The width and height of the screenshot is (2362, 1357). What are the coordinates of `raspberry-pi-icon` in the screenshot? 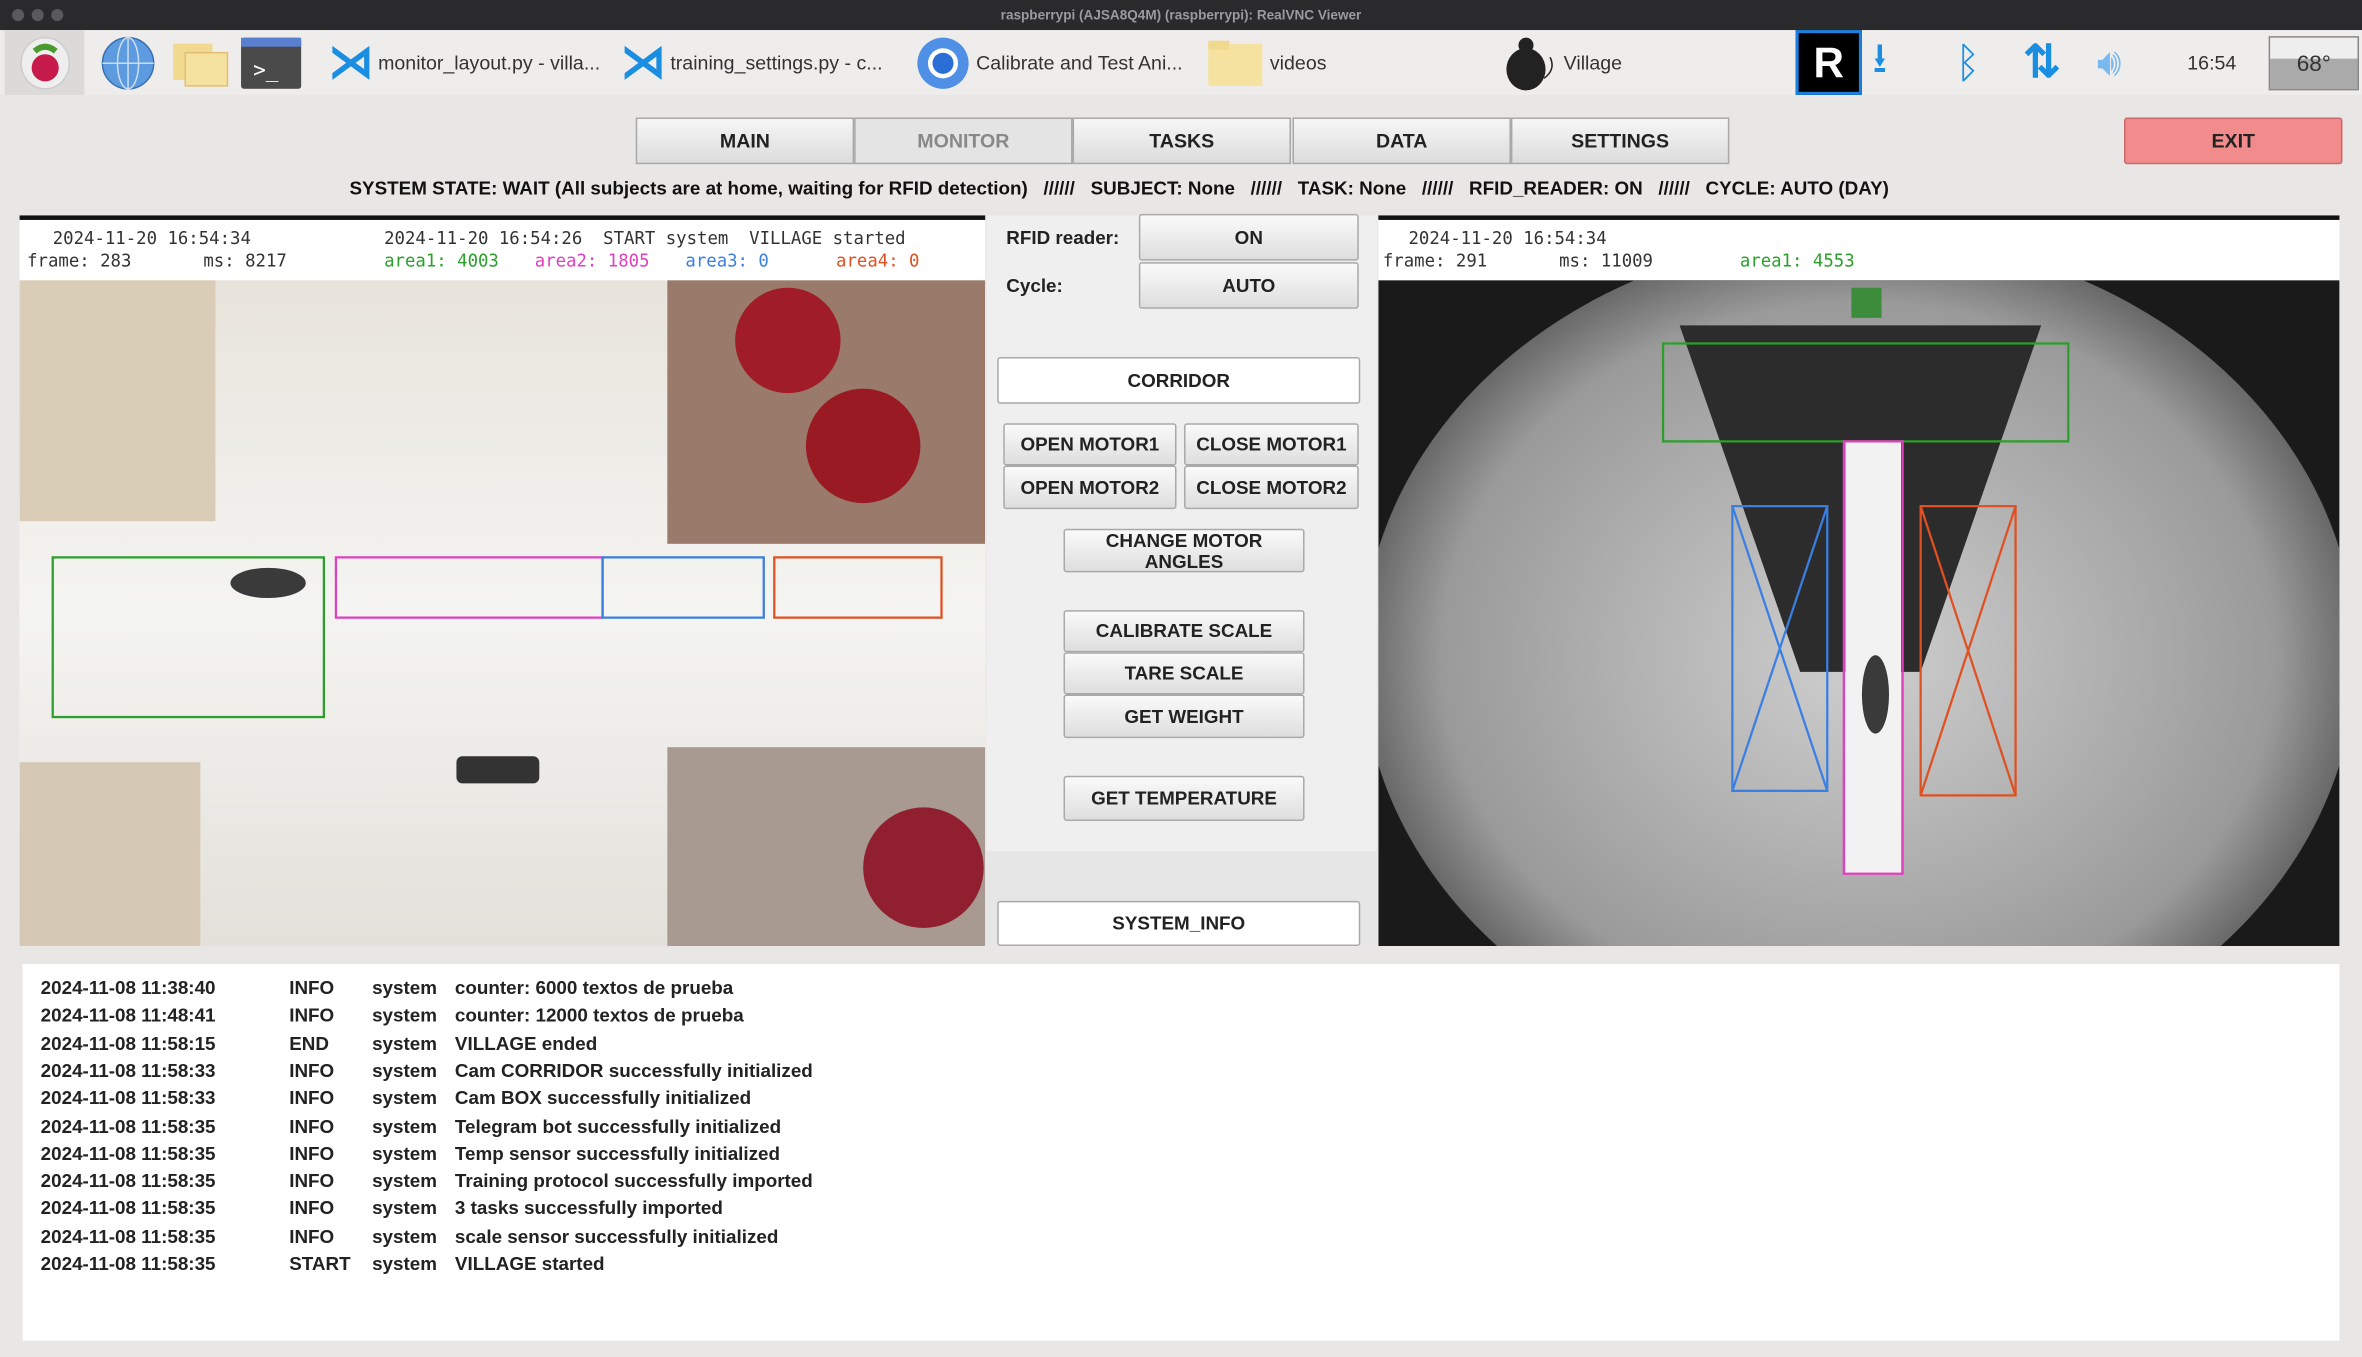 It's located at (44, 62).